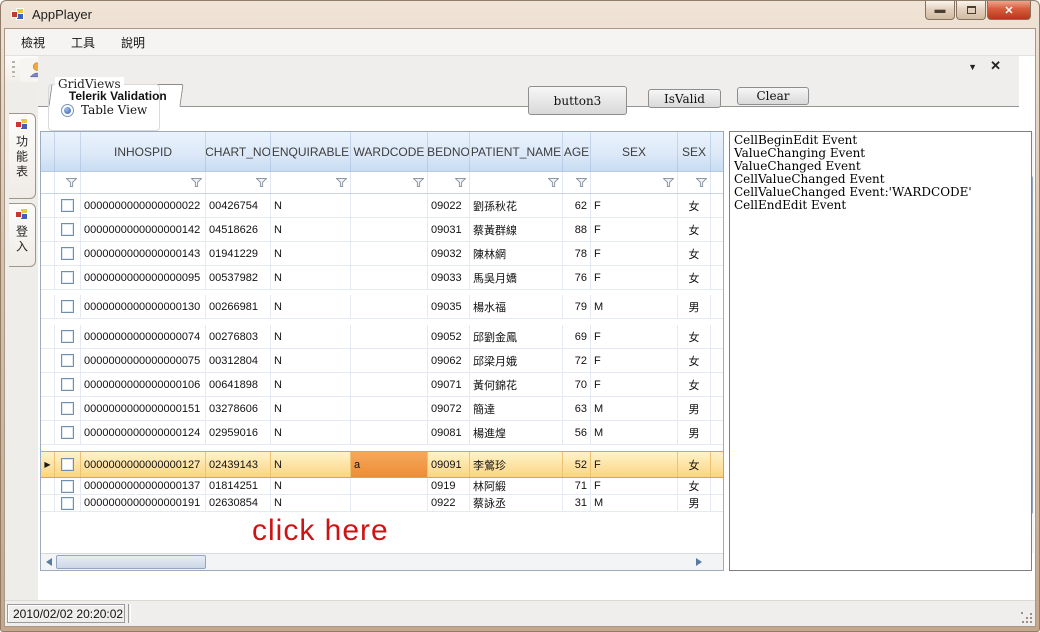  What do you see at coordinates (449, 408) in the screenshot?
I see `cell-bedno: 09072` at bounding box center [449, 408].